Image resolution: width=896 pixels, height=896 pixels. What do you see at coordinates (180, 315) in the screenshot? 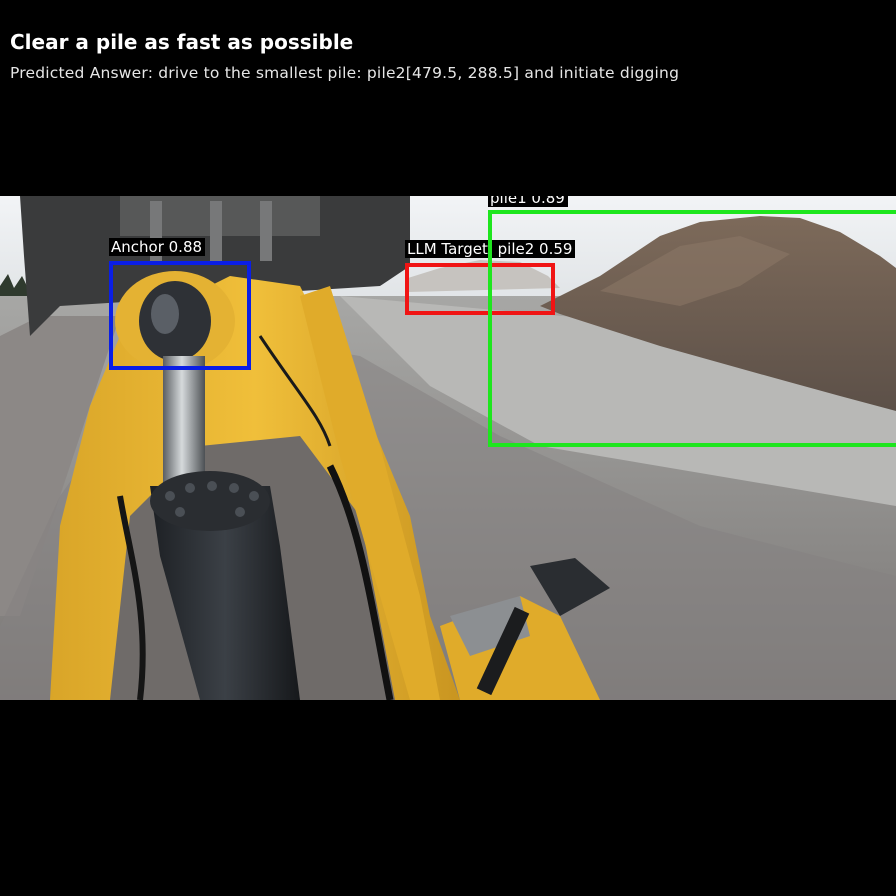
I see `anchor-bounding-box` at bounding box center [180, 315].